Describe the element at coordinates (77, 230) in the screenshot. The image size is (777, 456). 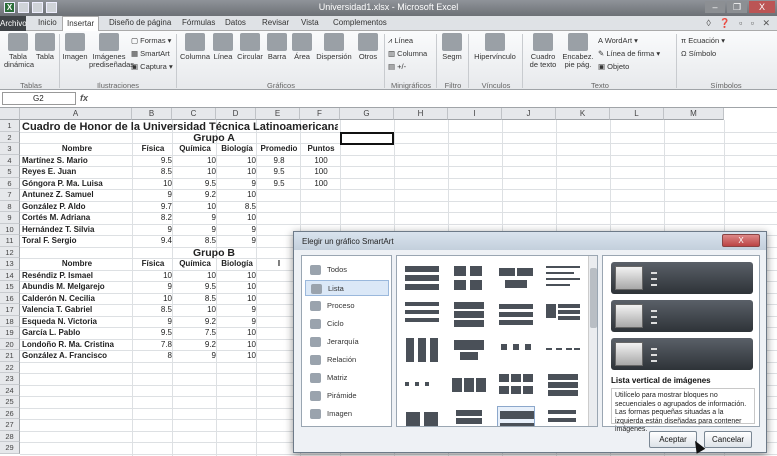
I see `cell: Hernández T. Silvia` at that location.